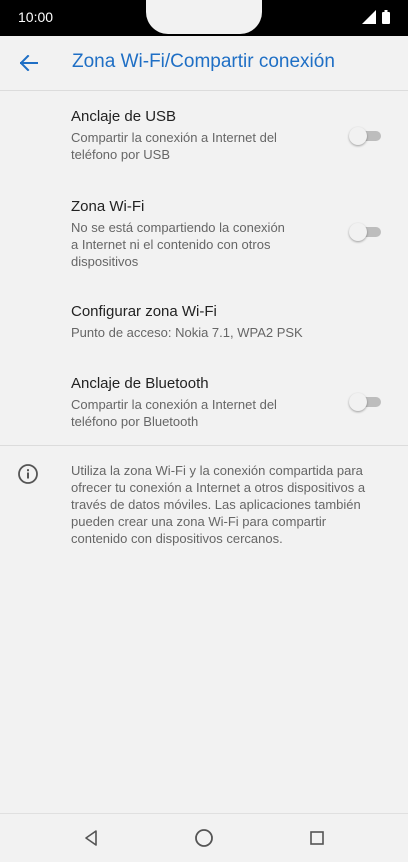 Image resolution: width=408 pixels, height=862 pixels. I want to click on arrow-left-icon, so click(29, 63).